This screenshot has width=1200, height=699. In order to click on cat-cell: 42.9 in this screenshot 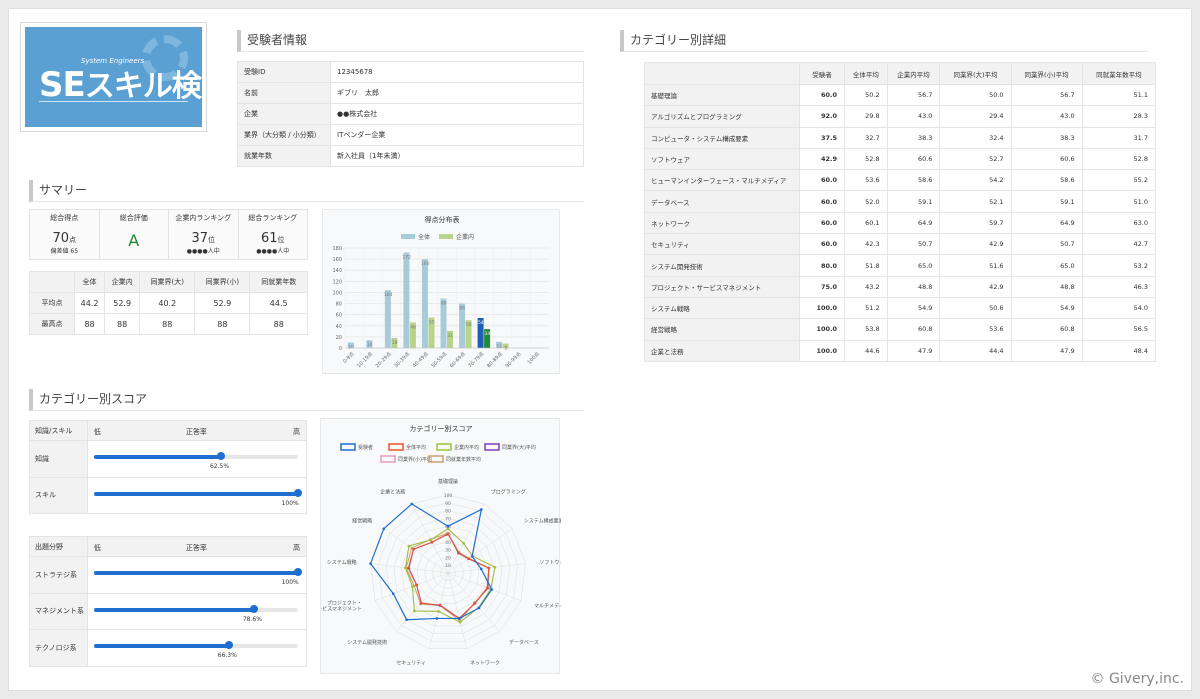, I will do `click(822, 159)`.